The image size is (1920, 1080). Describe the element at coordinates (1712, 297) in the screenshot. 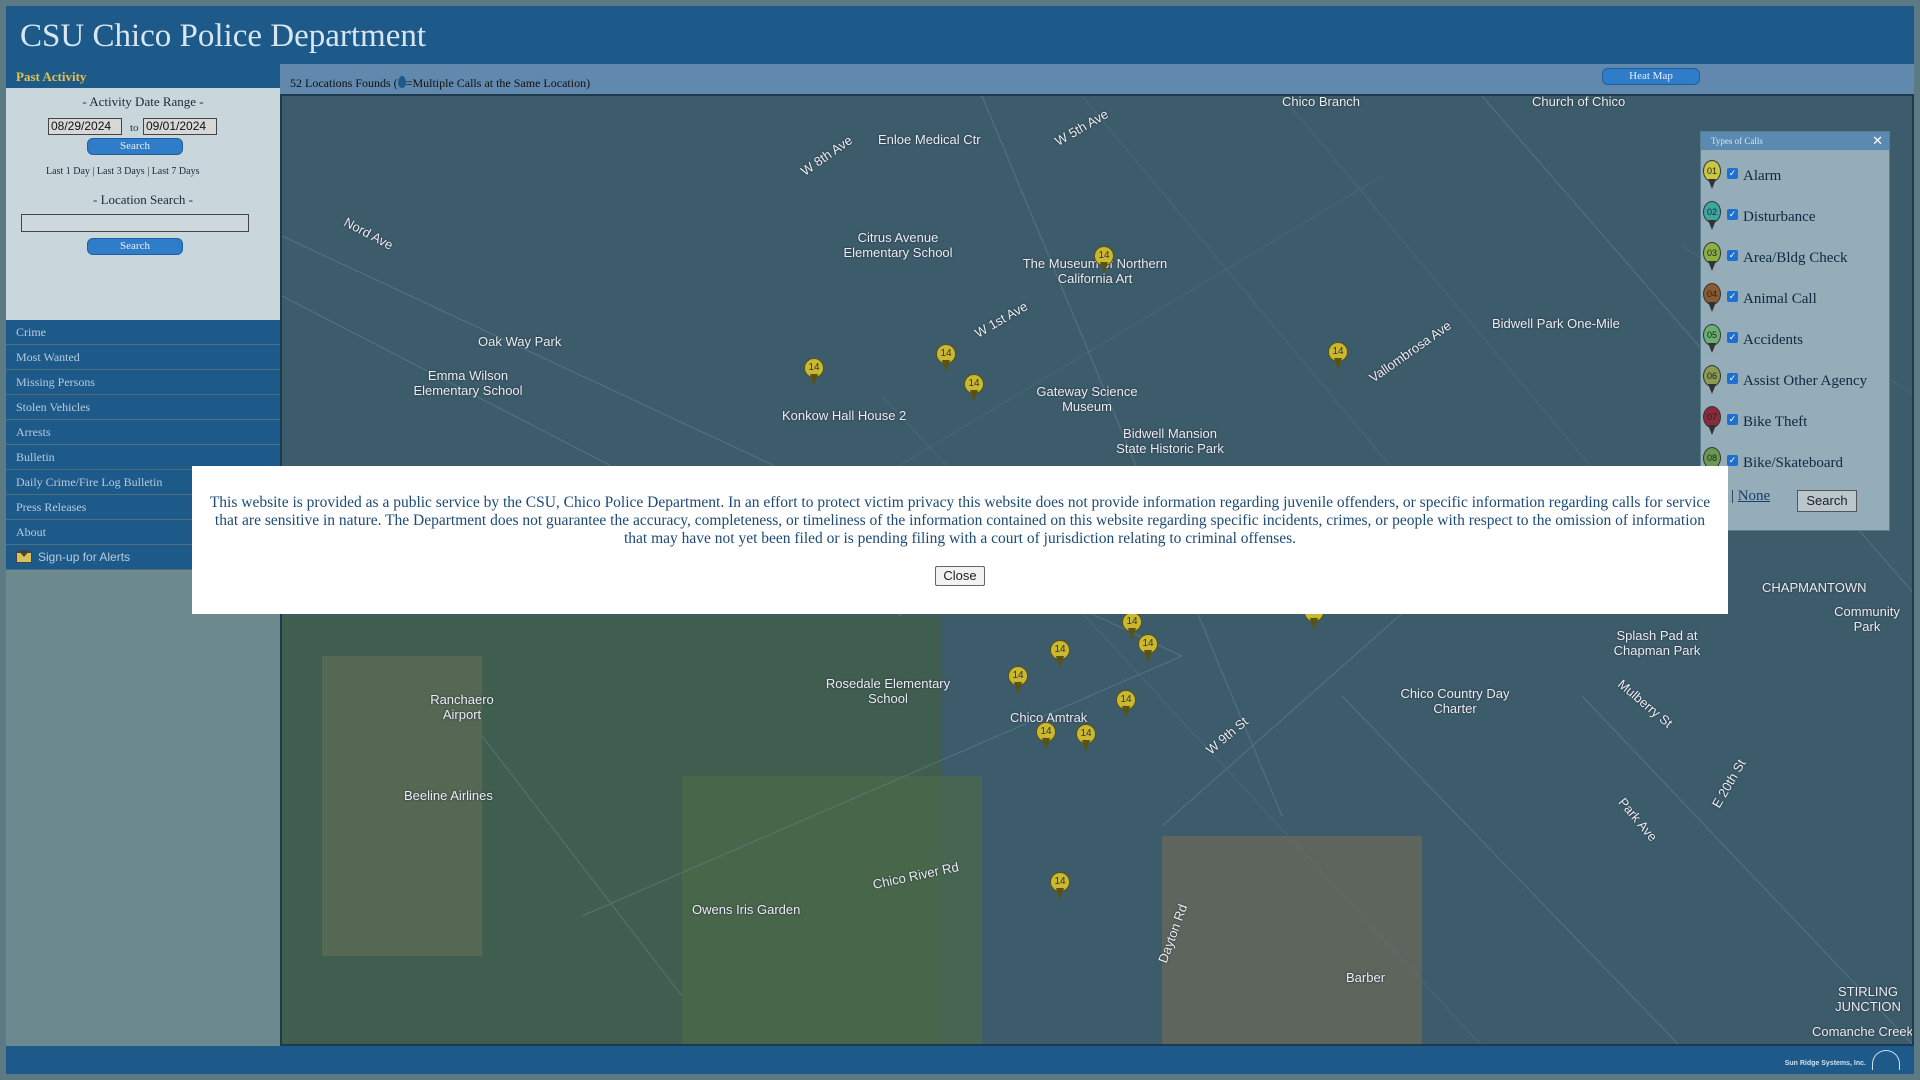

I see `call-type-pin-icon: 04` at that location.